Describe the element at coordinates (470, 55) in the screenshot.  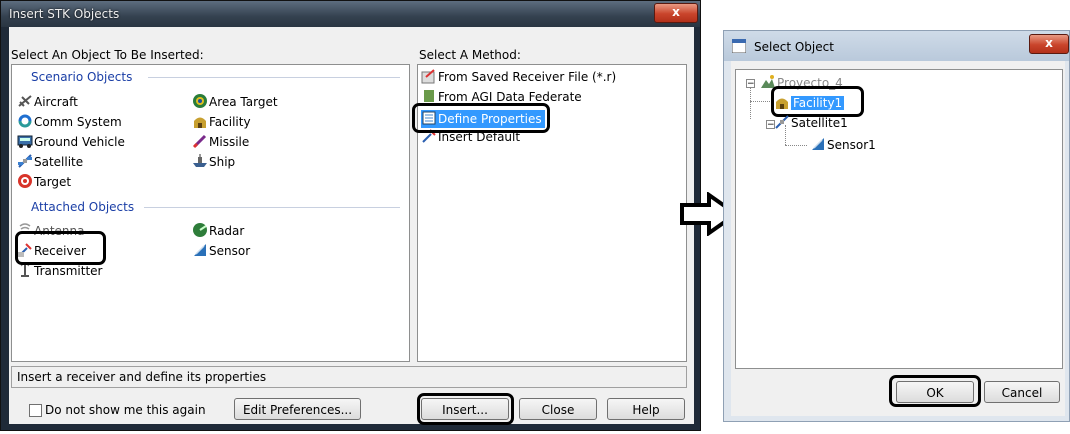
I see `method-label: Select A Method:` at that location.